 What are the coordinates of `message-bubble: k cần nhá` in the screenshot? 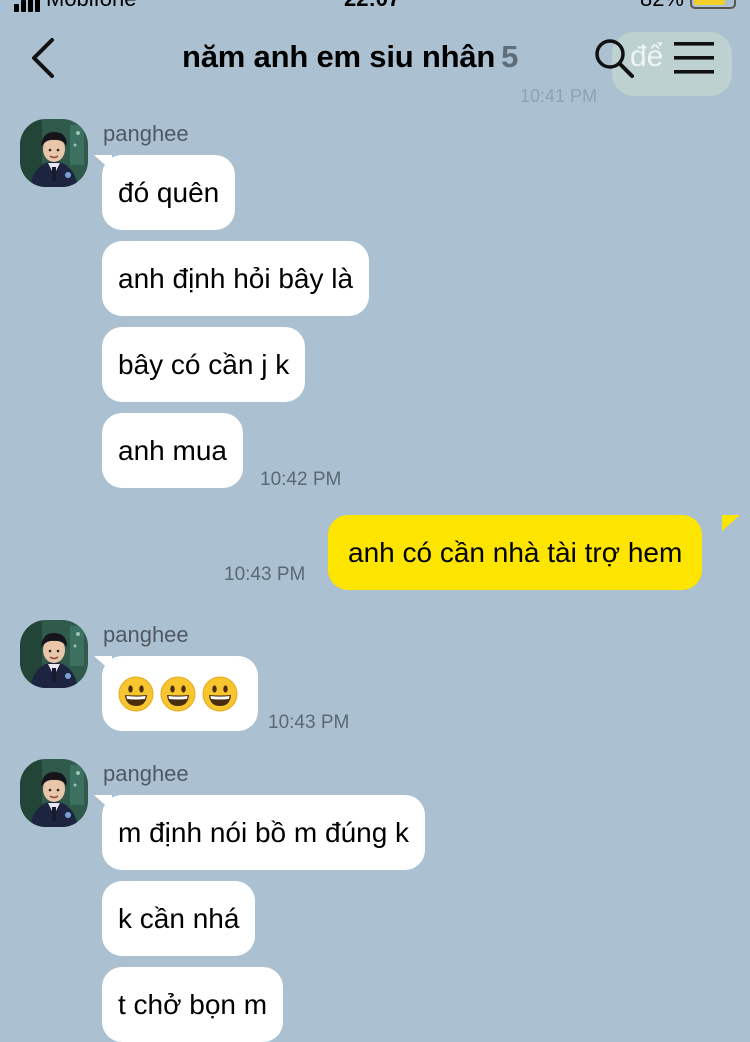 It's located at (179, 918).